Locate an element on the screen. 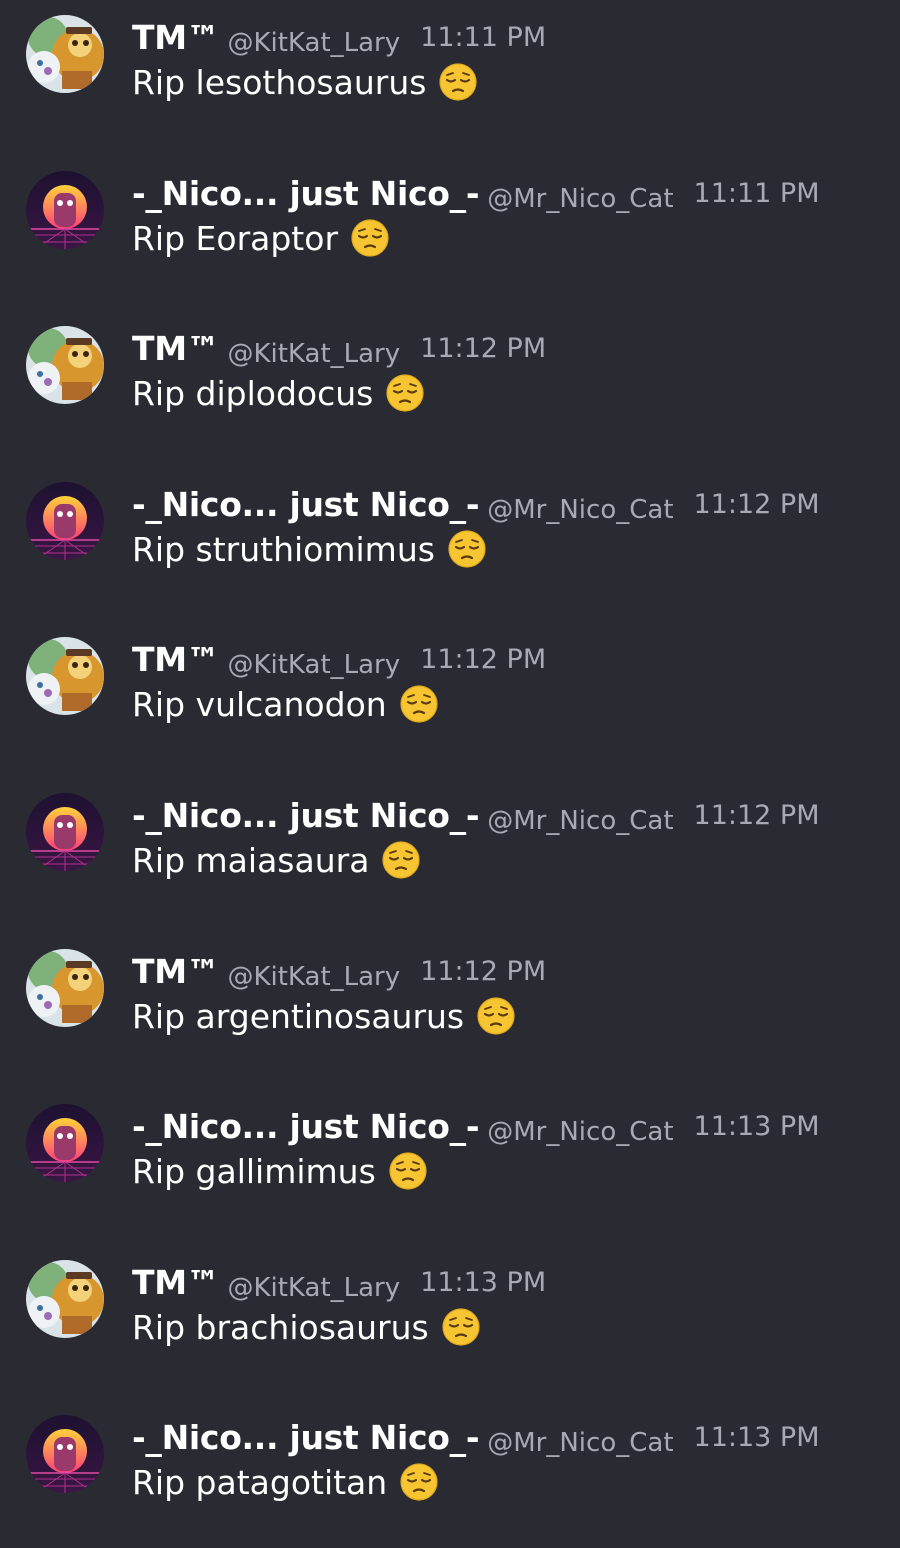 Image resolution: width=900 pixels, height=1548 pixels. message-body: Rip argentinosaurus is located at coordinates (324, 1016).